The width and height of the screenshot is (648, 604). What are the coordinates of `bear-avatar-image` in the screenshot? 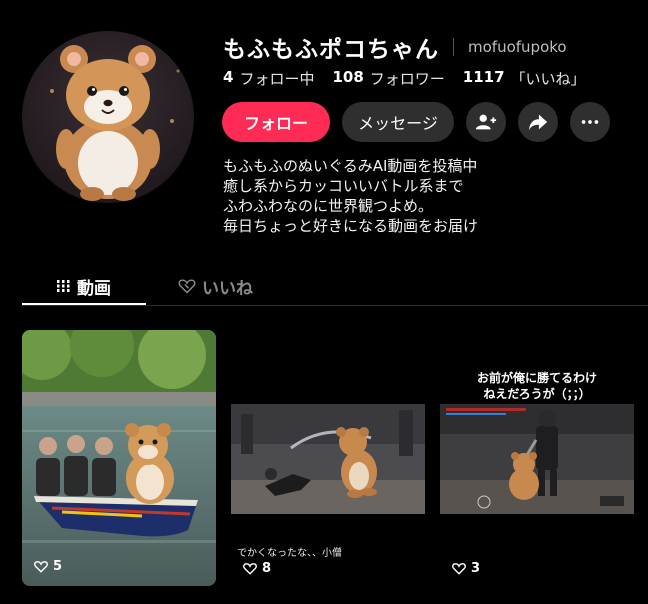 It's located at (115, 123).